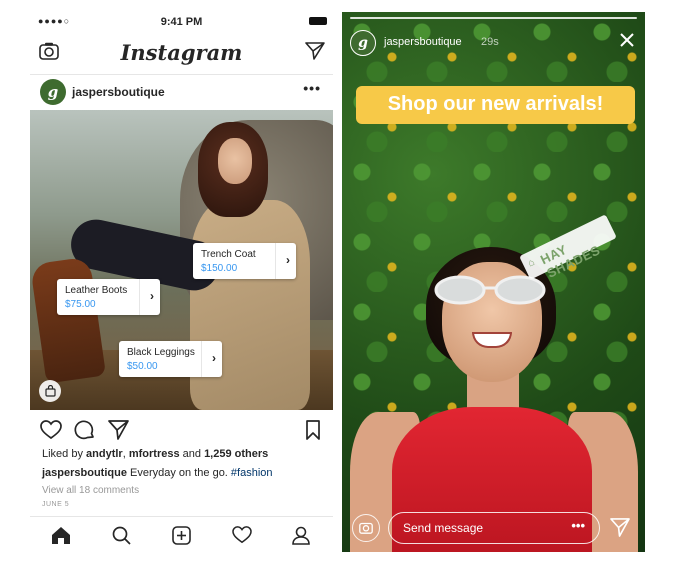 The width and height of the screenshot is (675, 566). I want to click on view-comments-link: View all 18 comments, so click(90, 490).